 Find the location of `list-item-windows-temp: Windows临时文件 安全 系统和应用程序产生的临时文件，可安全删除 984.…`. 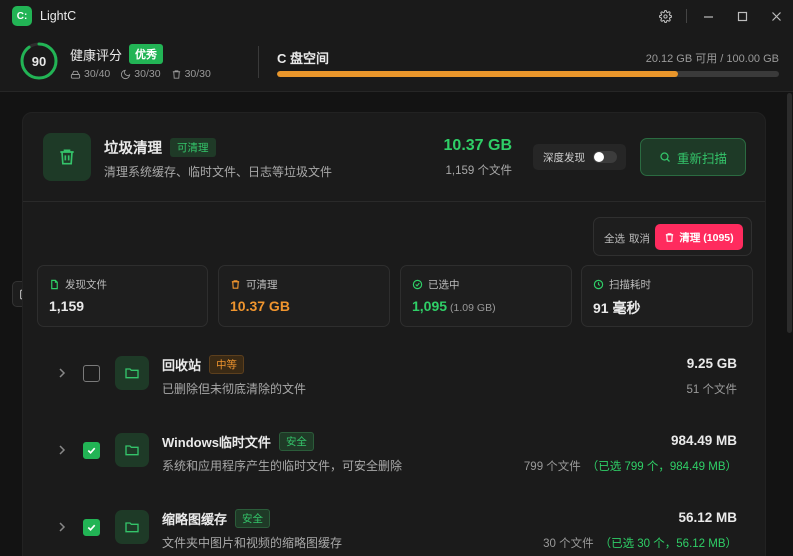

list-item-windows-temp: Windows临时文件 安全 系统和应用程序产生的临时文件，可安全删除 984.… is located at coordinates (395, 457).